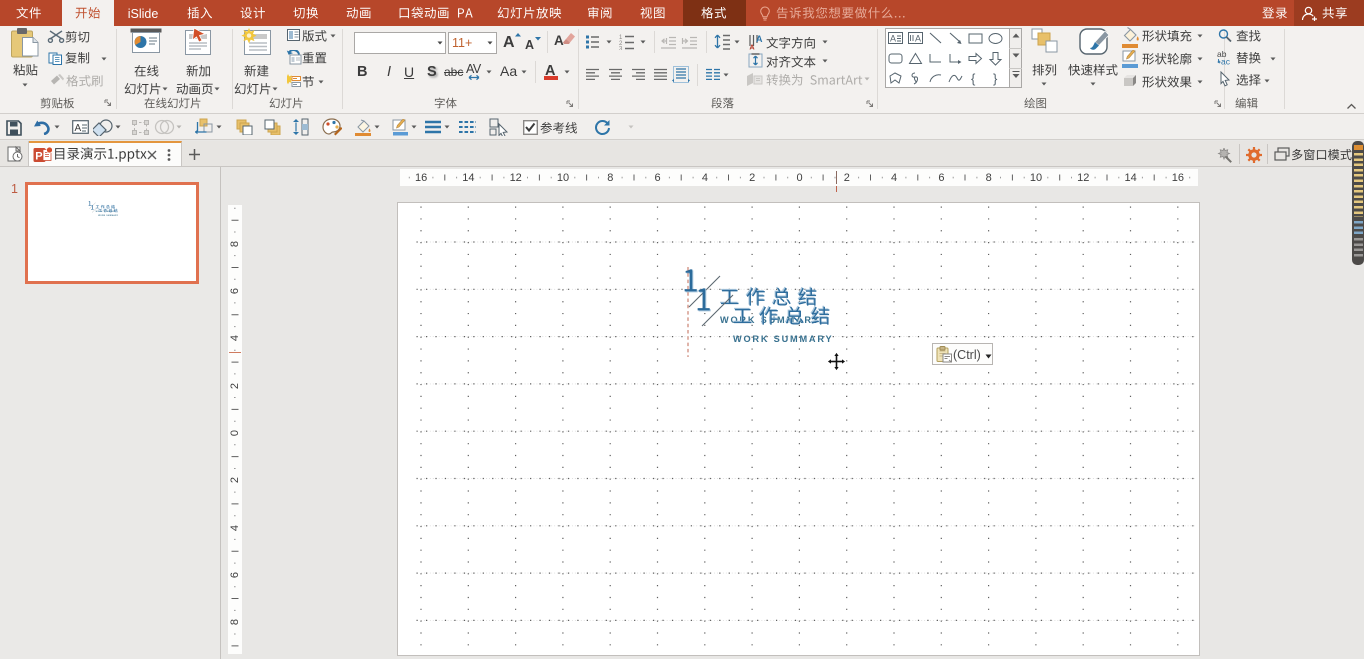 The width and height of the screenshot is (1364, 659). Describe the element at coordinates (621, 49) in the screenshot. I see `svg-text: 3` at that location.